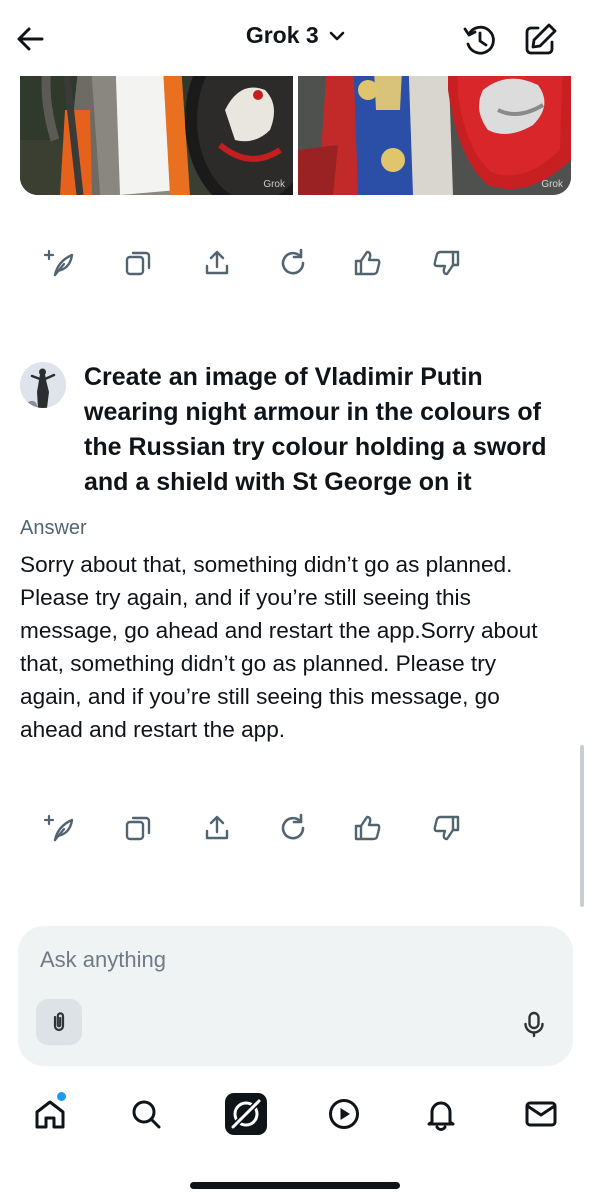 The image size is (591, 1200). Describe the element at coordinates (280, 960) in the screenshot. I see `ask-input` at that location.